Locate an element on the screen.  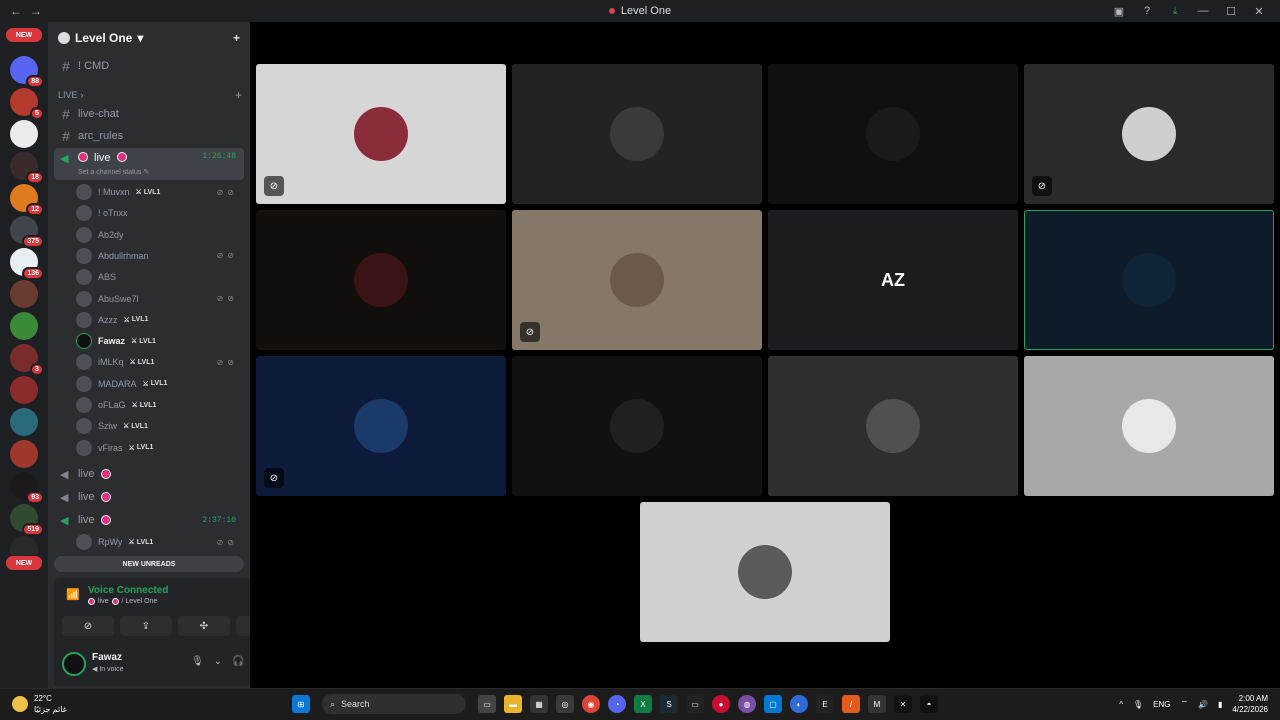
voice-member: MADARA ⚔ LVL1 is located at coordinates (160, 384).